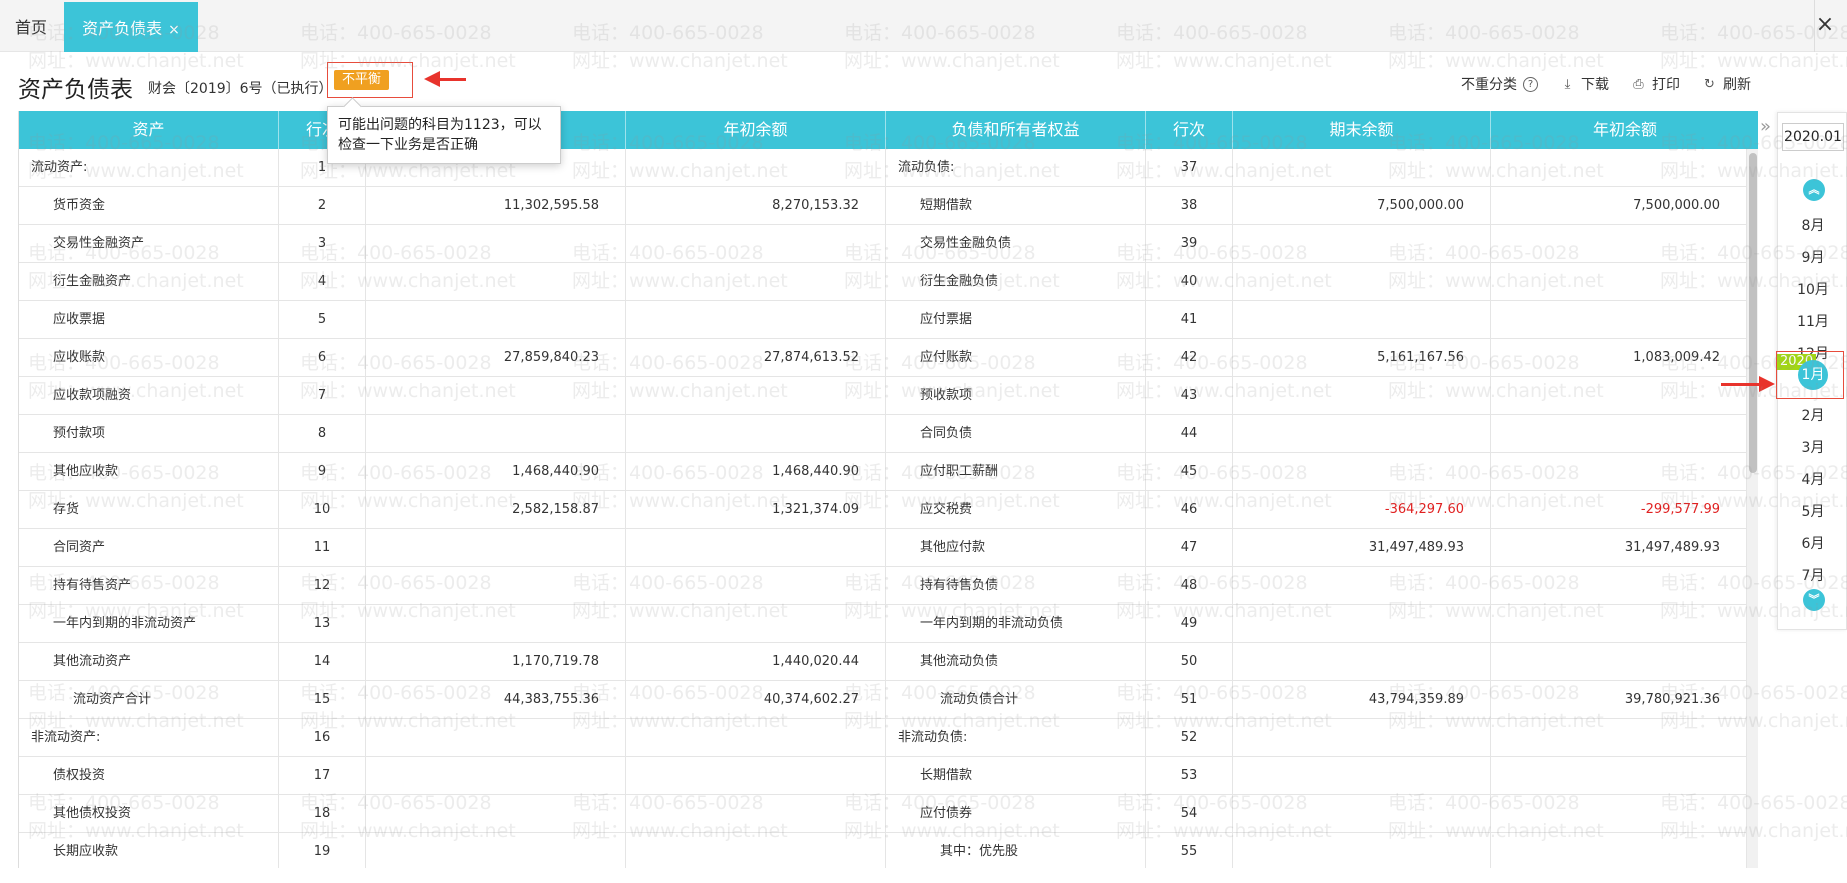  I want to click on asset-end-balance: 11,302,595.58, so click(496, 206).